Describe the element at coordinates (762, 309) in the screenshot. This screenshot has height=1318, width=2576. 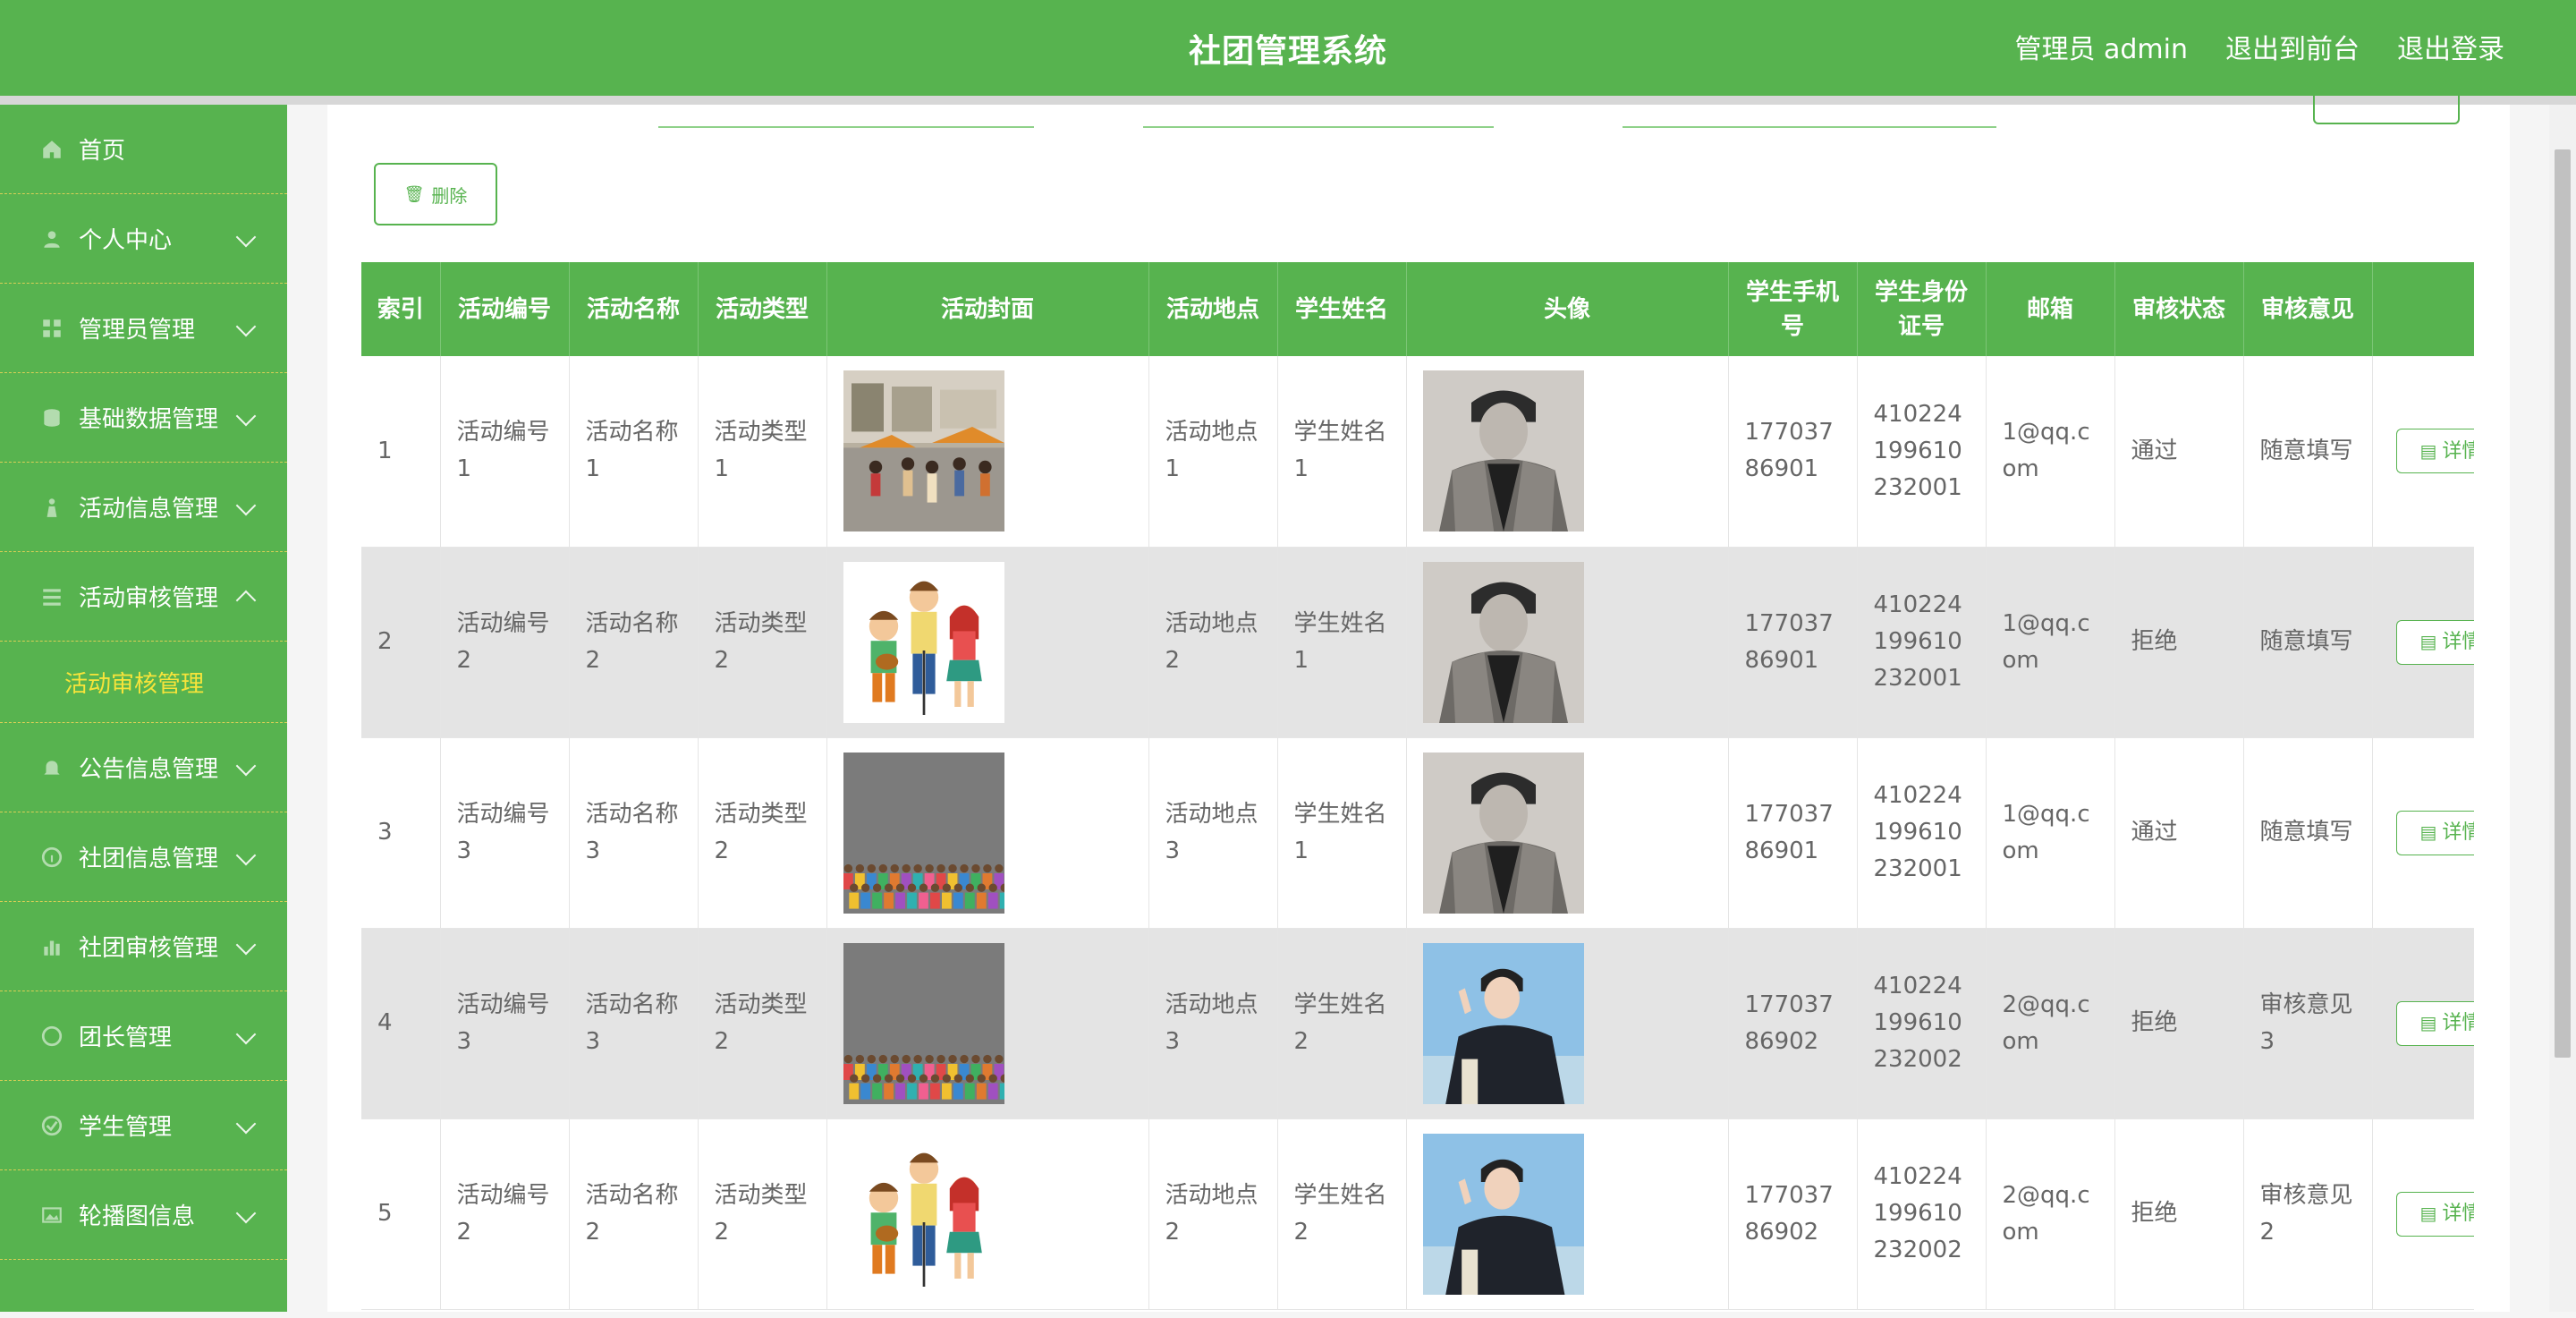
I see `column-header: 活动类型` at that location.